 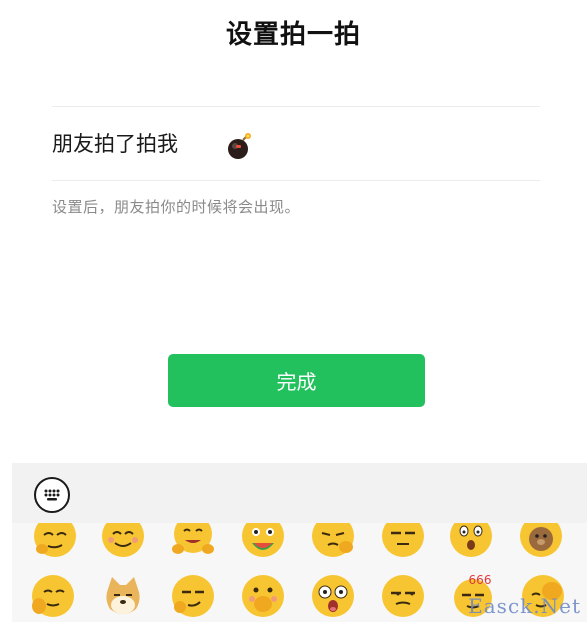 I want to click on setting-hint: 设置后，朋友拍你的时候将会出现。, so click(x=176, y=207).